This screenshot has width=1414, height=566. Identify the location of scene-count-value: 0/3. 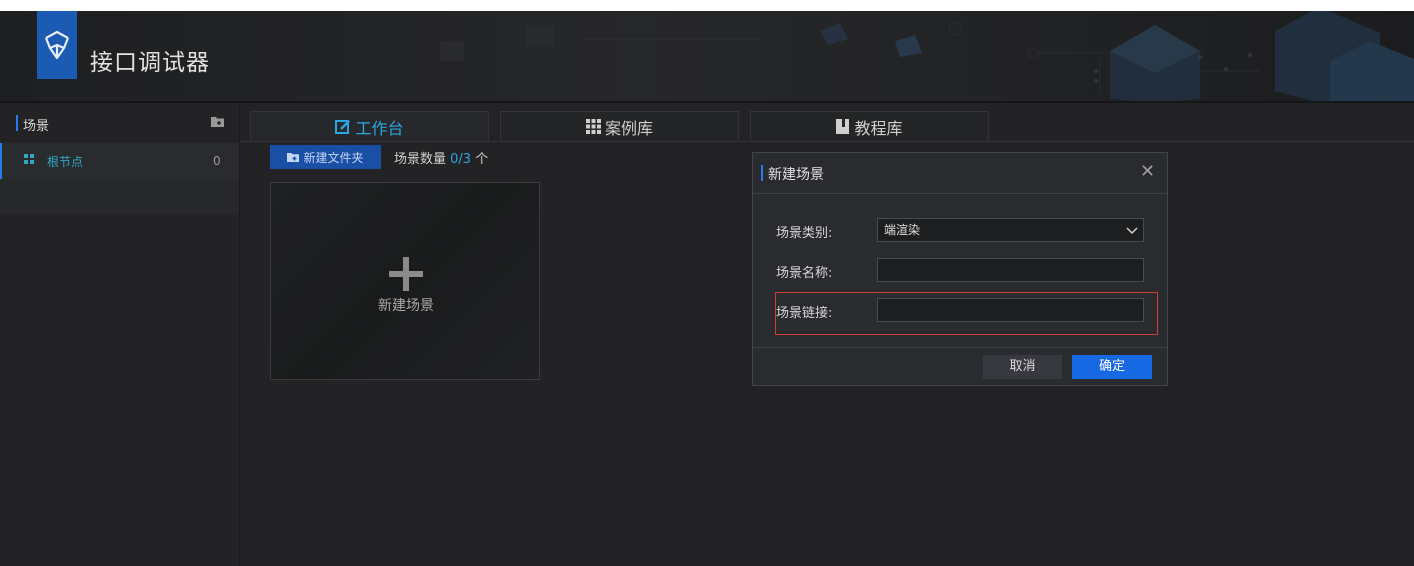
(461, 159).